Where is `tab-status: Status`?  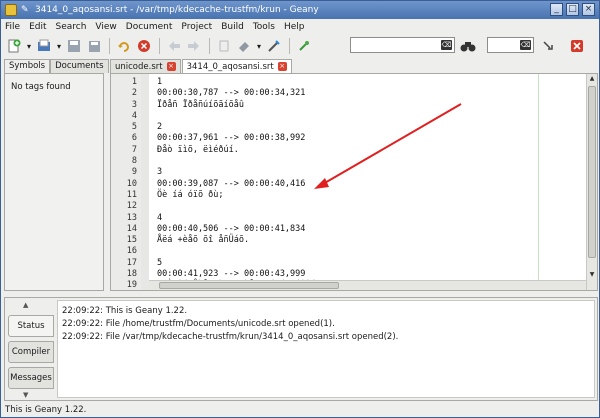
tab-status: Status is located at coordinates (31, 326).